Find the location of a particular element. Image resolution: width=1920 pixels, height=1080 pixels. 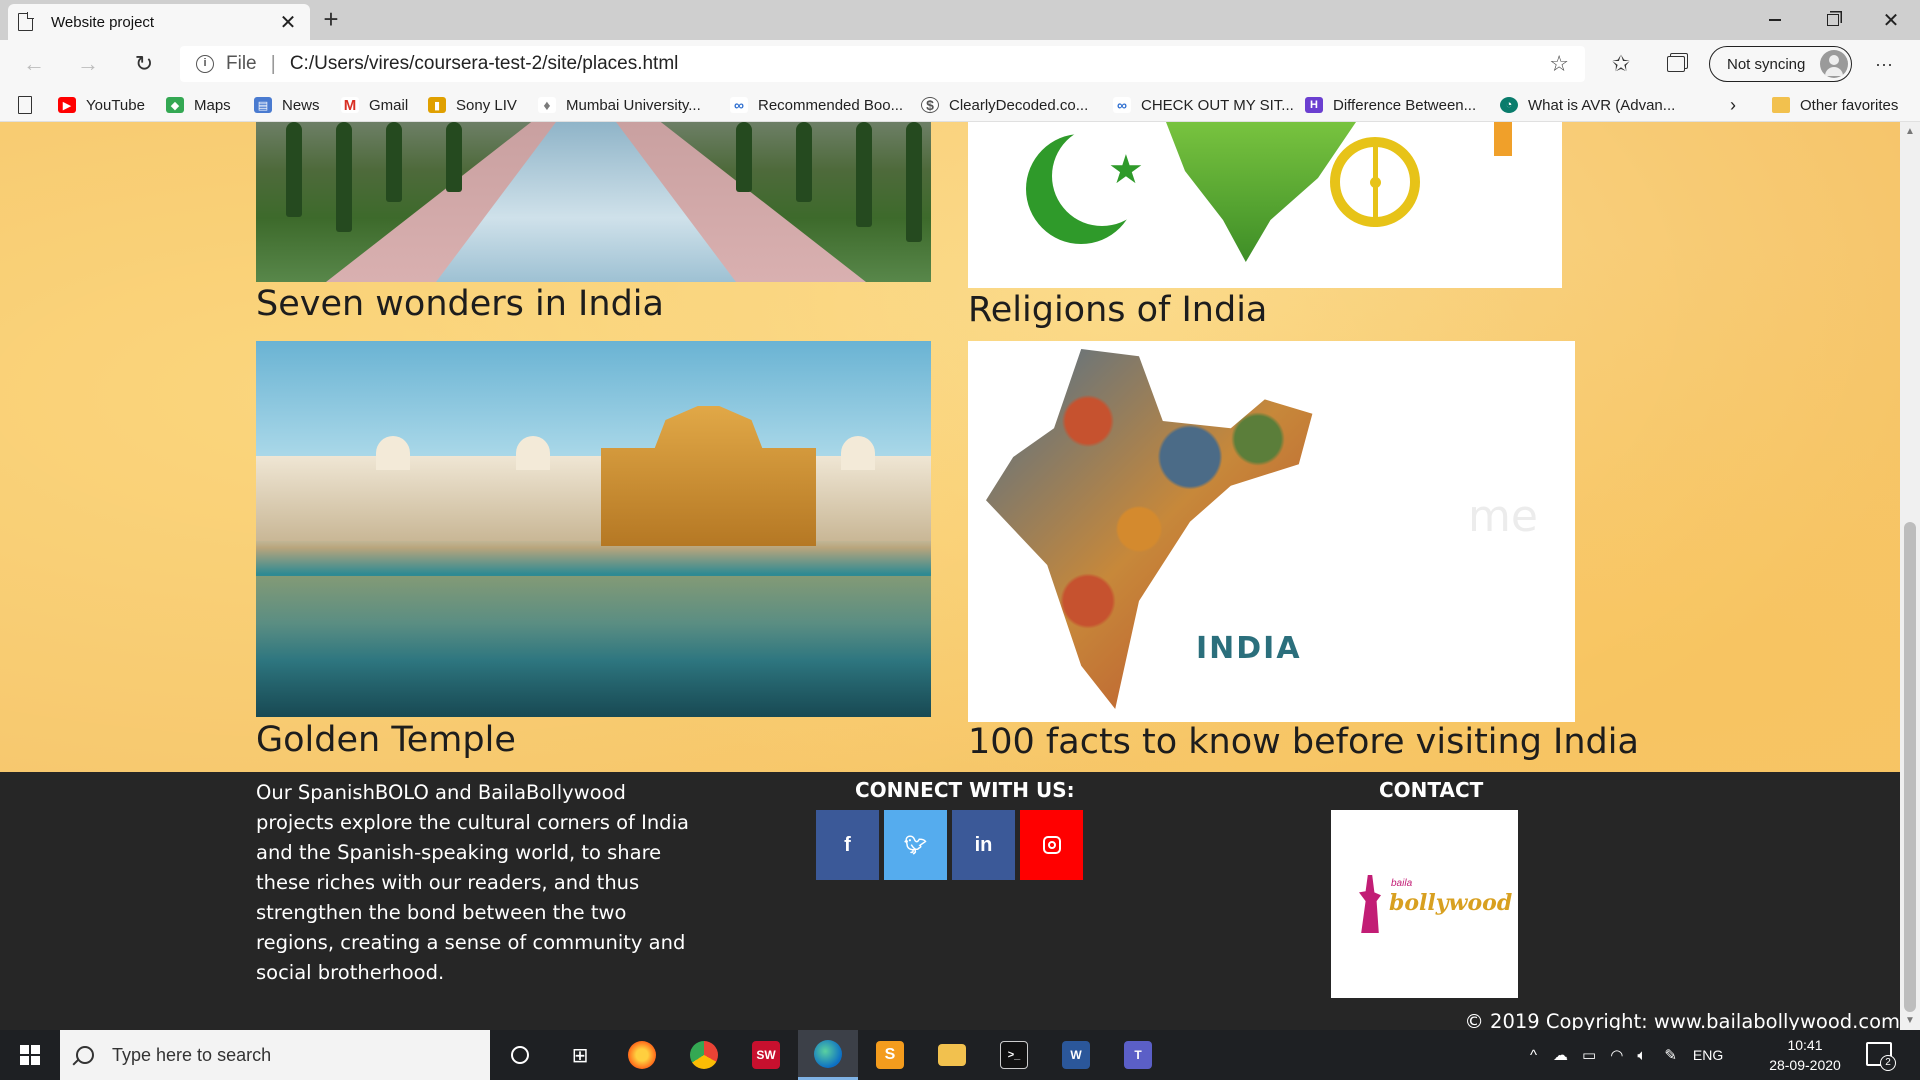

browser-title-bar: Website project ✕ + ✕ is located at coordinates (960, 20).